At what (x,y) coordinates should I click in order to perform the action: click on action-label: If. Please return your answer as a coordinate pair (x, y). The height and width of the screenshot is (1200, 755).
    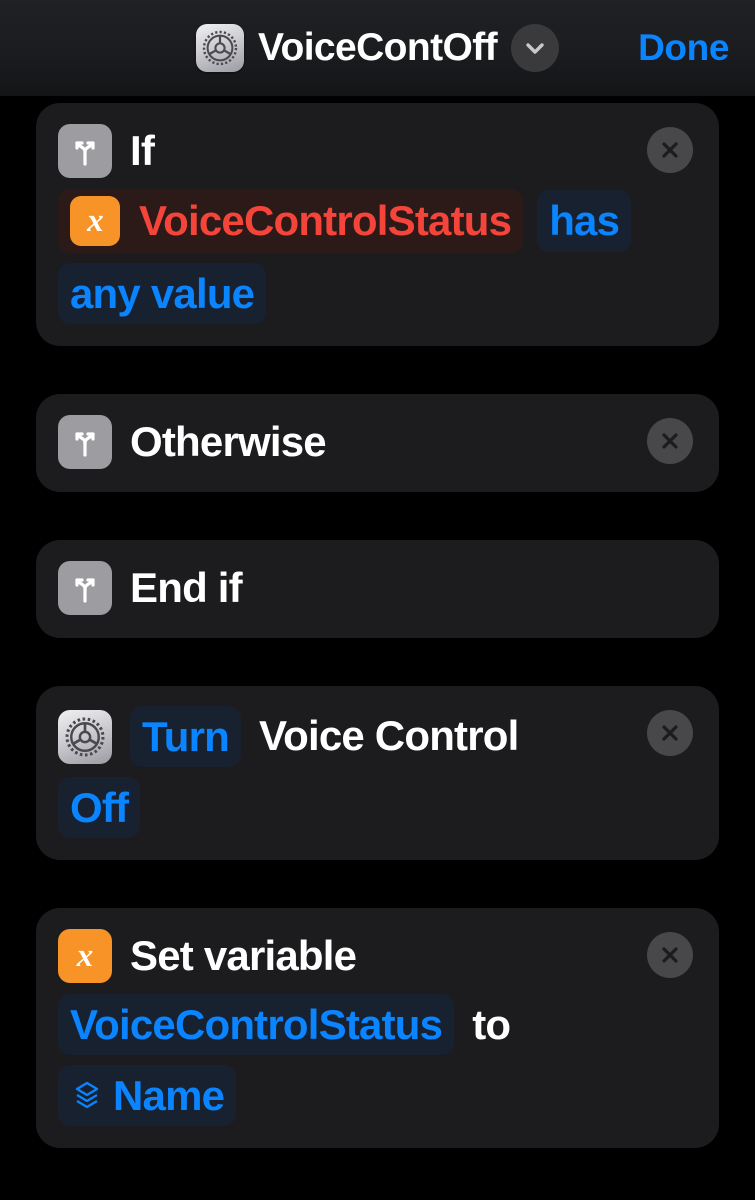
    Looking at the image, I should click on (142, 150).